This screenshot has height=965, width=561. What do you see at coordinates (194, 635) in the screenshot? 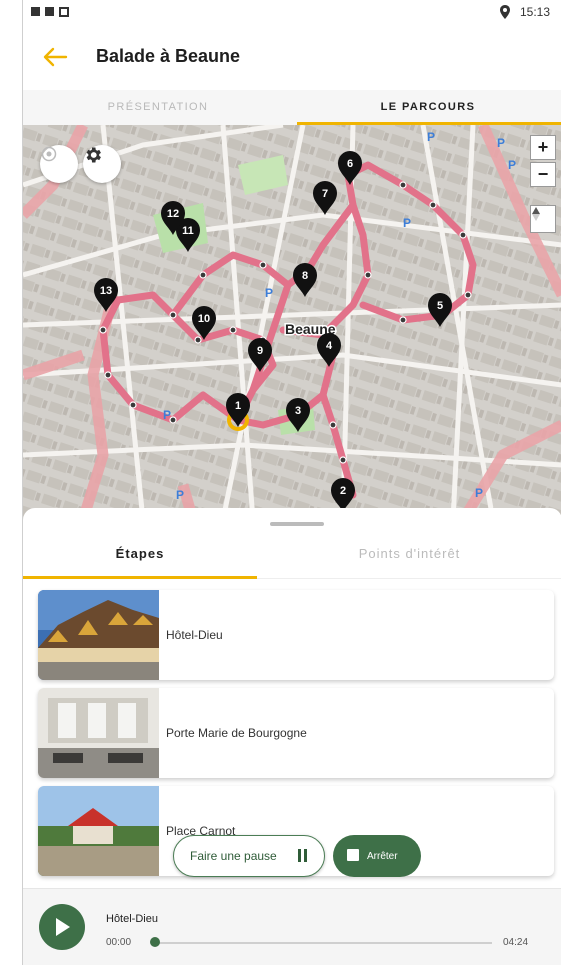
I see `step-label: Hôtel-Dieu` at bounding box center [194, 635].